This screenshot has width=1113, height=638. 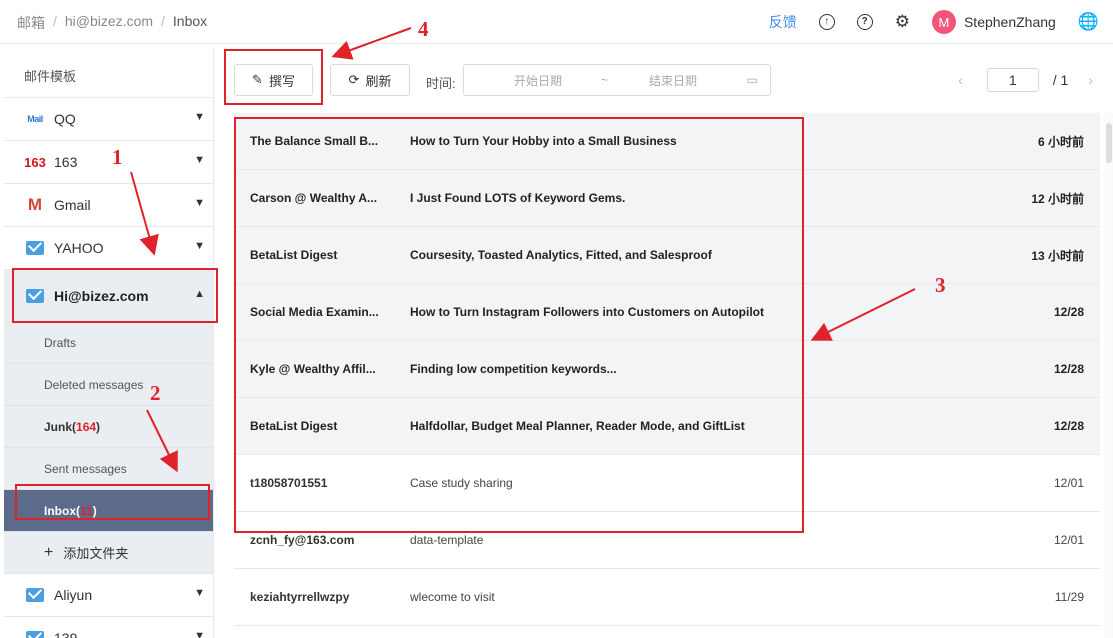 What do you see at coordinates (79, 248) in the screenshot?
I see `account-label: YAHOO` at bounding box center [79, 248].